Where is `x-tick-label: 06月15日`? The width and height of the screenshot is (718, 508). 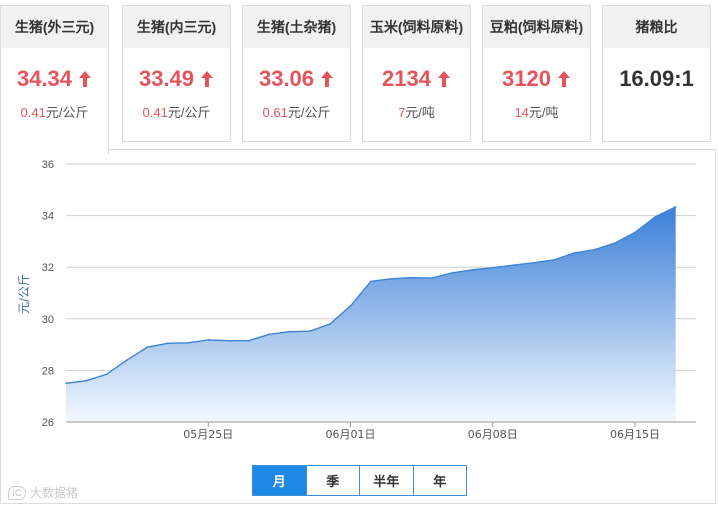 x-tick-label: 06月15日 is located at coordinates (635, 434).